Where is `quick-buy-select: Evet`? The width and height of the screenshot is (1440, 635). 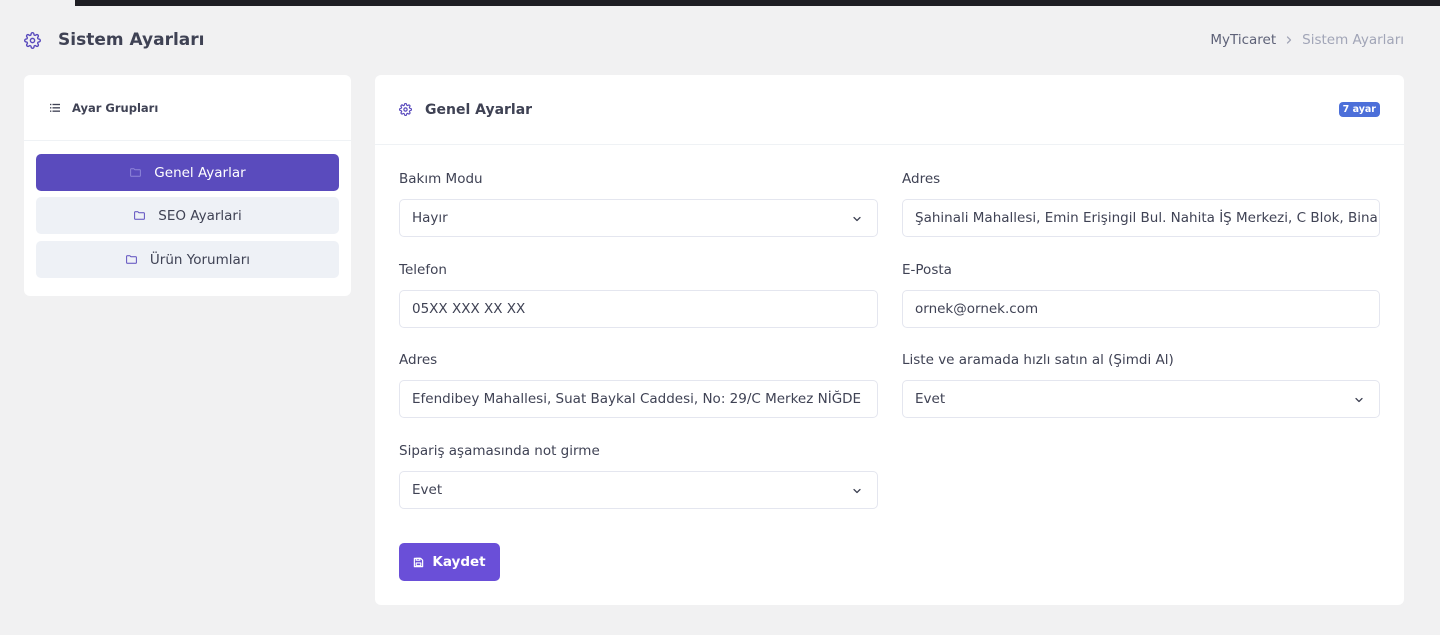
quick-buy-select: Evet is located at coordinates (1141, 399).